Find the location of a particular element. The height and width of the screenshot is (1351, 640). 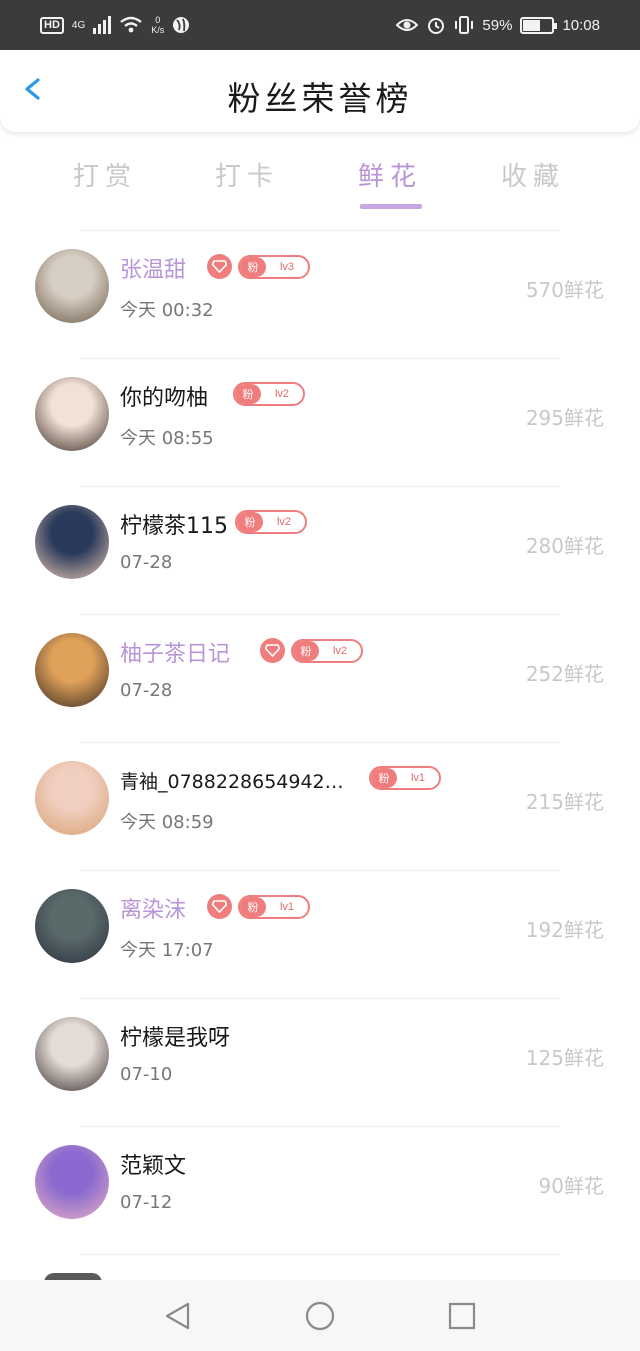

list-item: 柠檬茶115 粉 lv2 07-28 280鲜花 is located at coordinates (320, 550).